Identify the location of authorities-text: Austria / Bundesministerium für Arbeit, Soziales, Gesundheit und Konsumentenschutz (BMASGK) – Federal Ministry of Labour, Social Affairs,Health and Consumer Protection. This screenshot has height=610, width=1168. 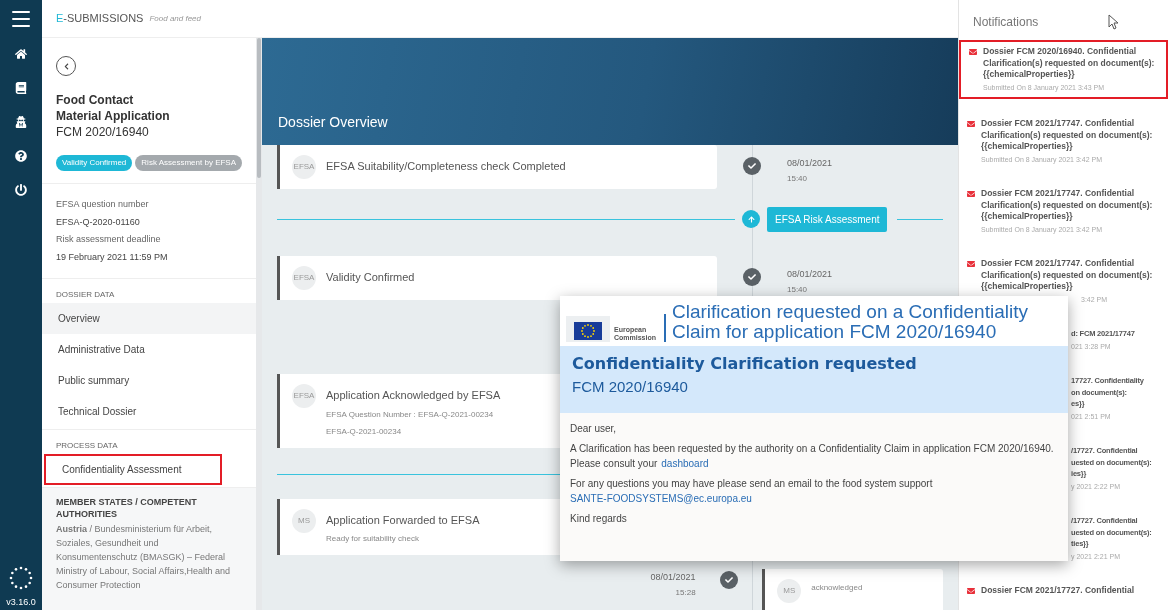
(143, 557).